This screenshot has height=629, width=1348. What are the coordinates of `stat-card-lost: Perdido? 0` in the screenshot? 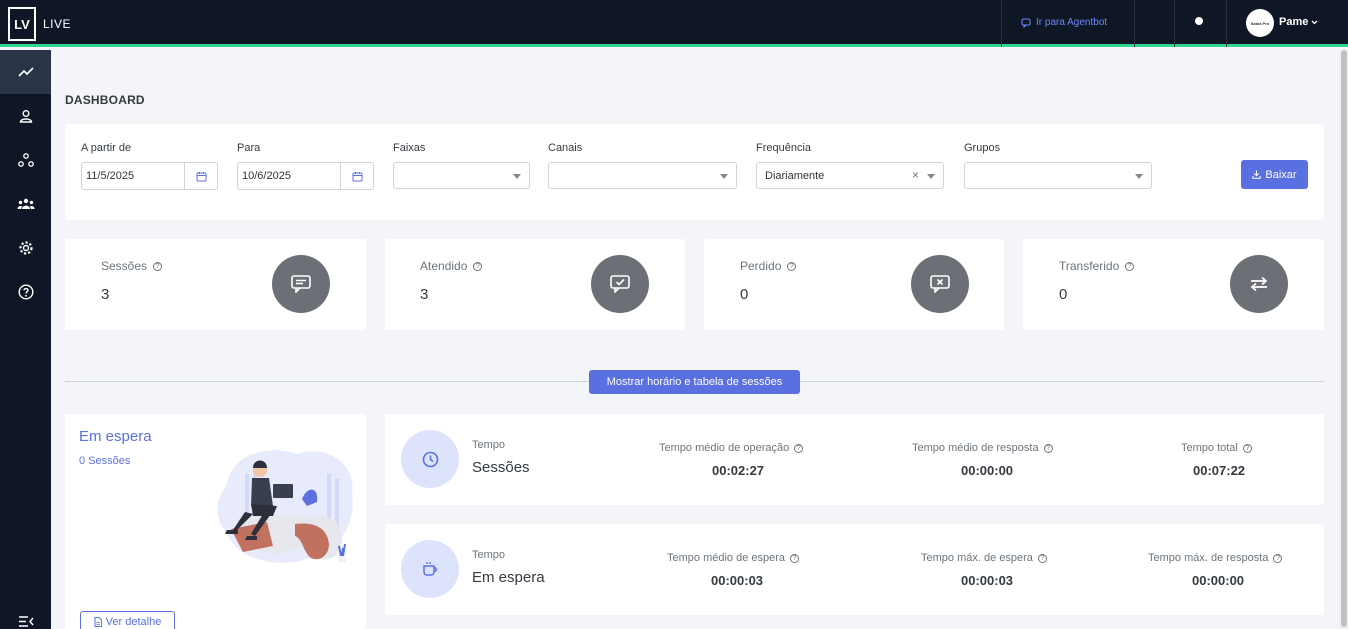 It's located at (854, 284).